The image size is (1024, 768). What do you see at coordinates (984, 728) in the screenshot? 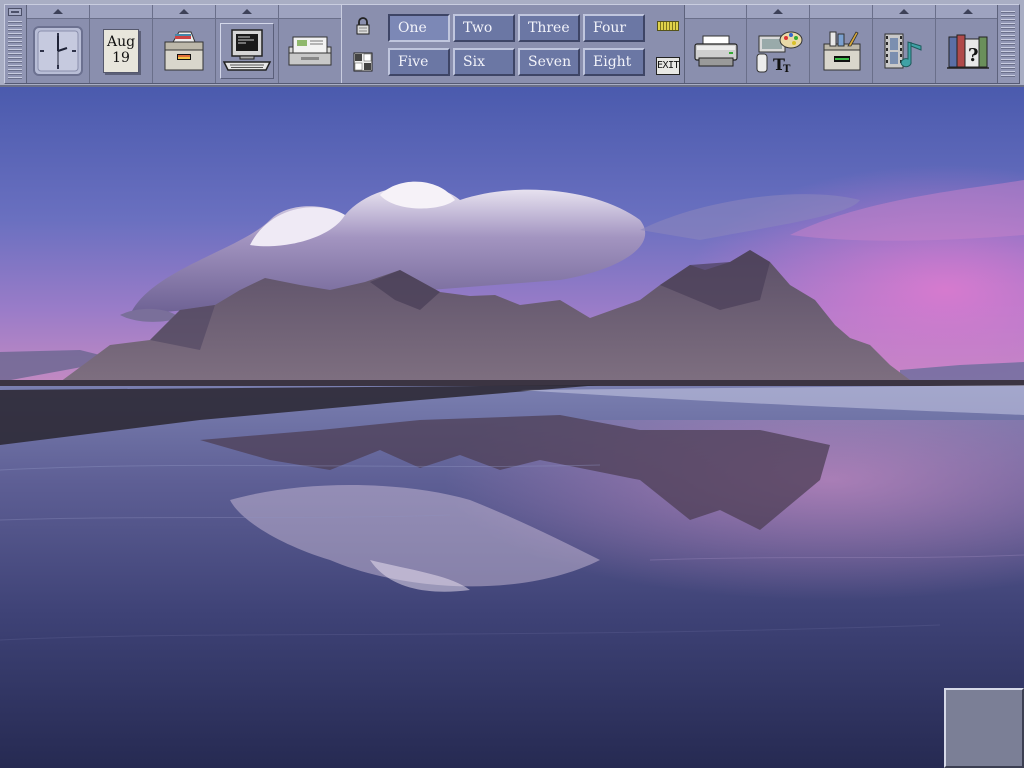
I see `minimized-window-icon` at bounding box center [984, 728].